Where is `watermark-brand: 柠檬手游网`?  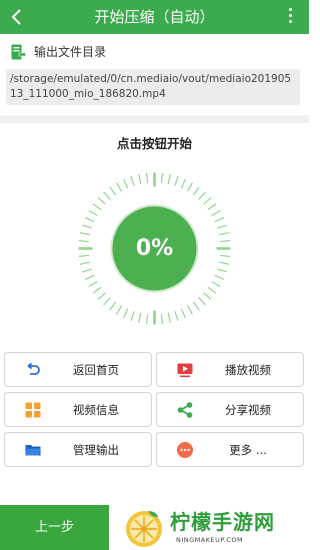
watermark-brand: 柠檬手游网 is located at coordinates (222, 522).